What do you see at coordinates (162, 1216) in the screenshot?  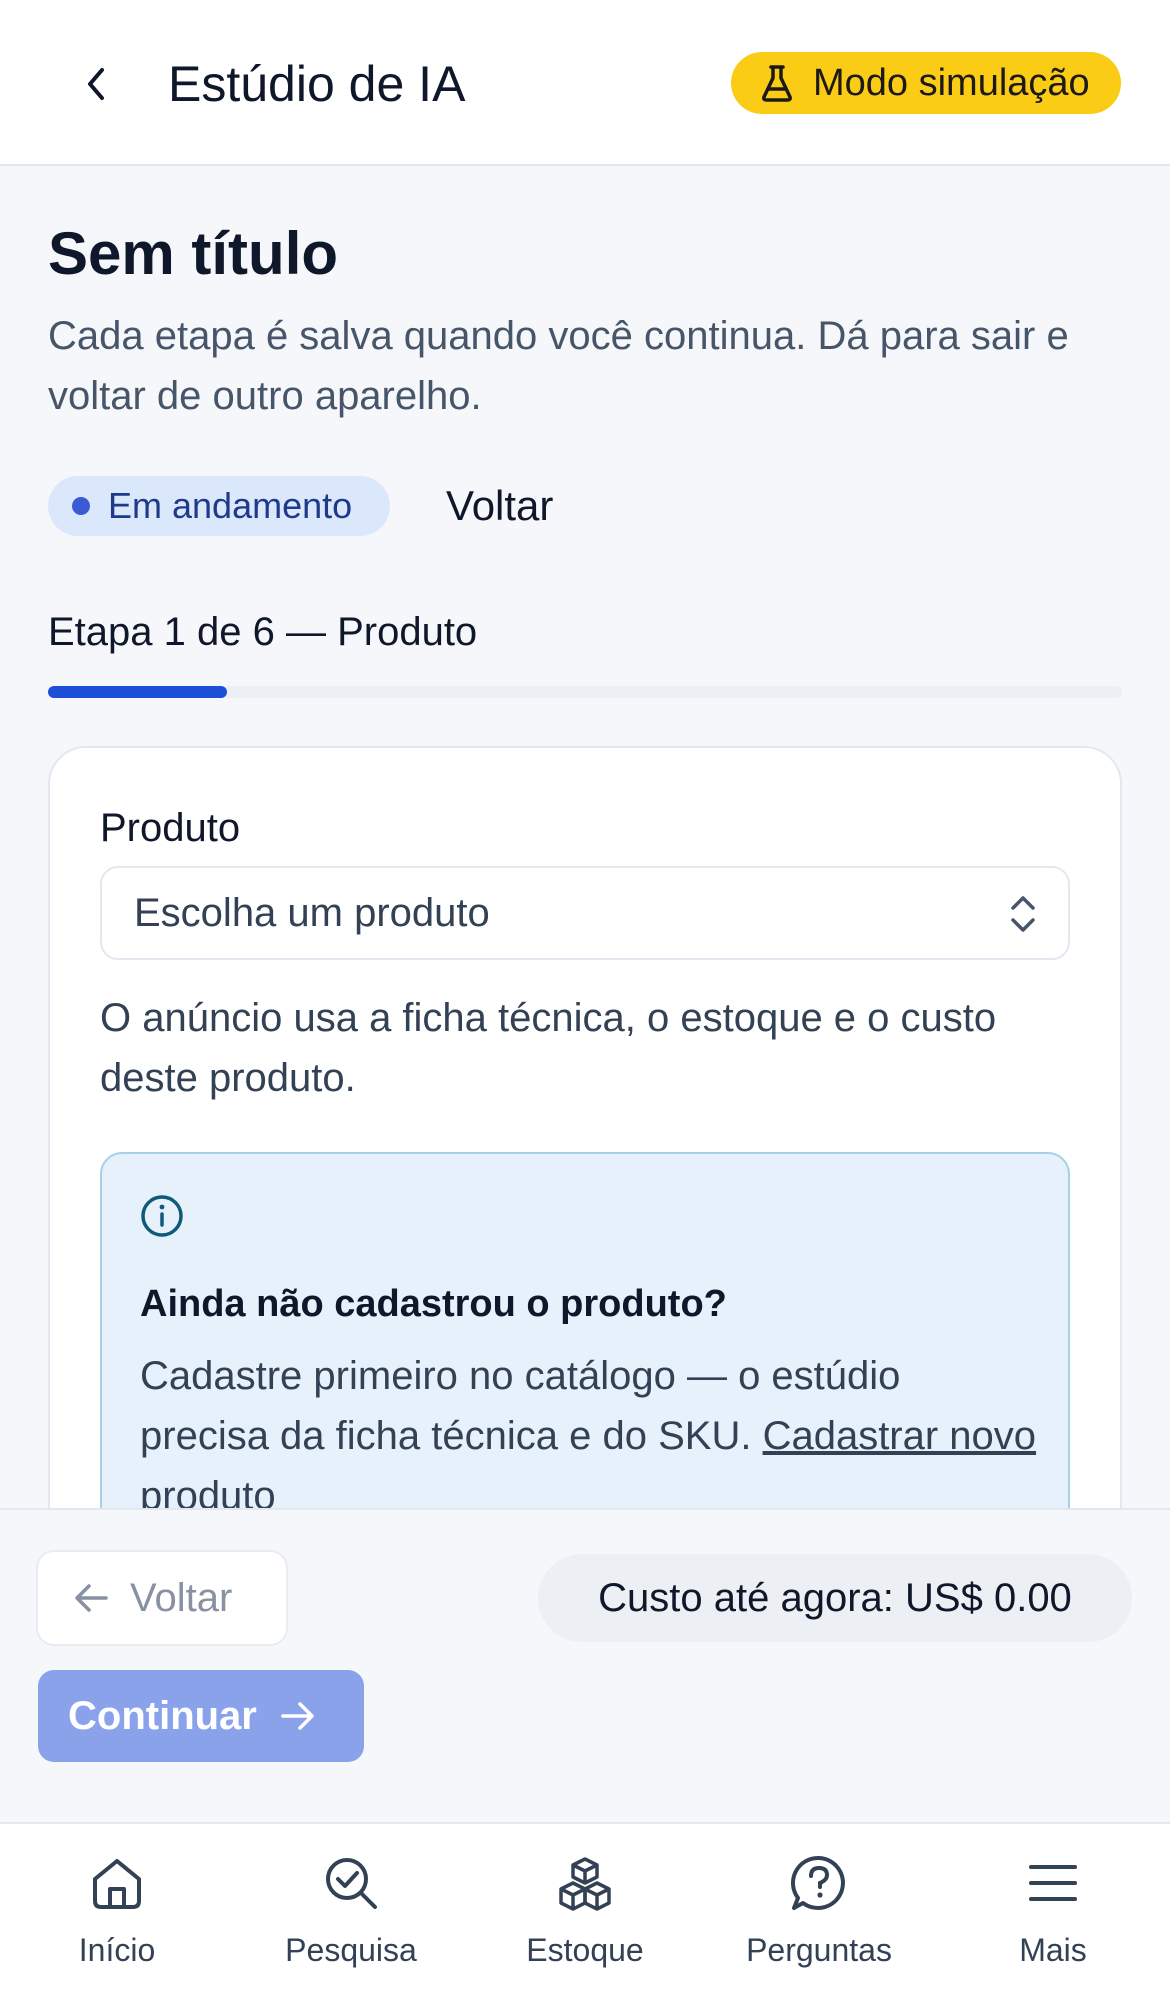 I see `info-icon` at bounding box center [162, 1216].